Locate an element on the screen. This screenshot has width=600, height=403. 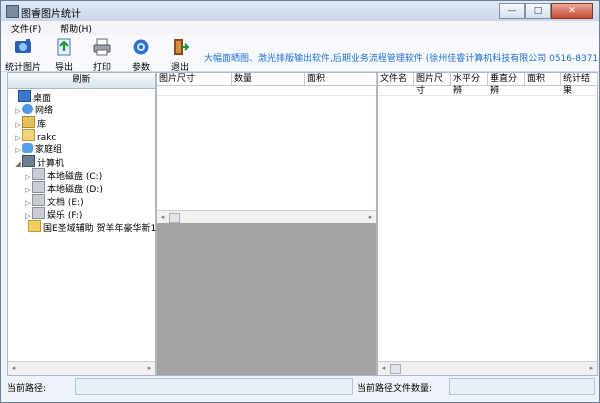
window-controls: — □ ✕ is located at coordinates (546, 11).